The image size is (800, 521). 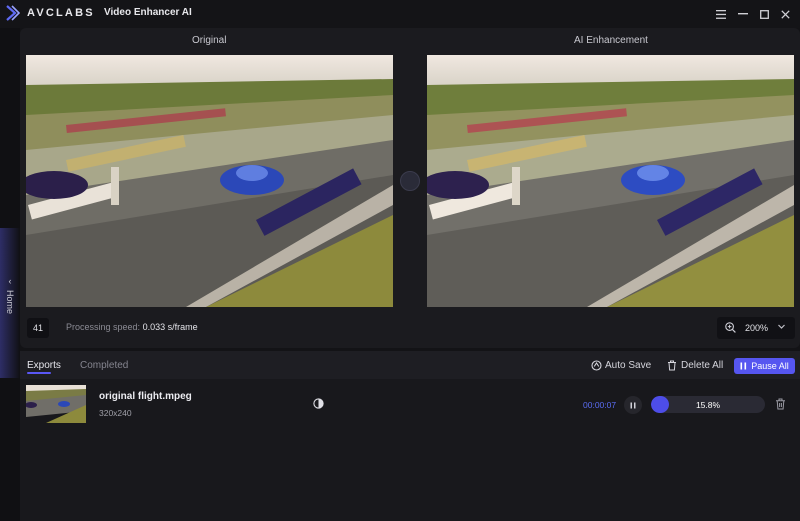 What do you see at coordinates (56, 404) in the screenshot?
I see `video-thumbnail` at bounding box center [56, 404].